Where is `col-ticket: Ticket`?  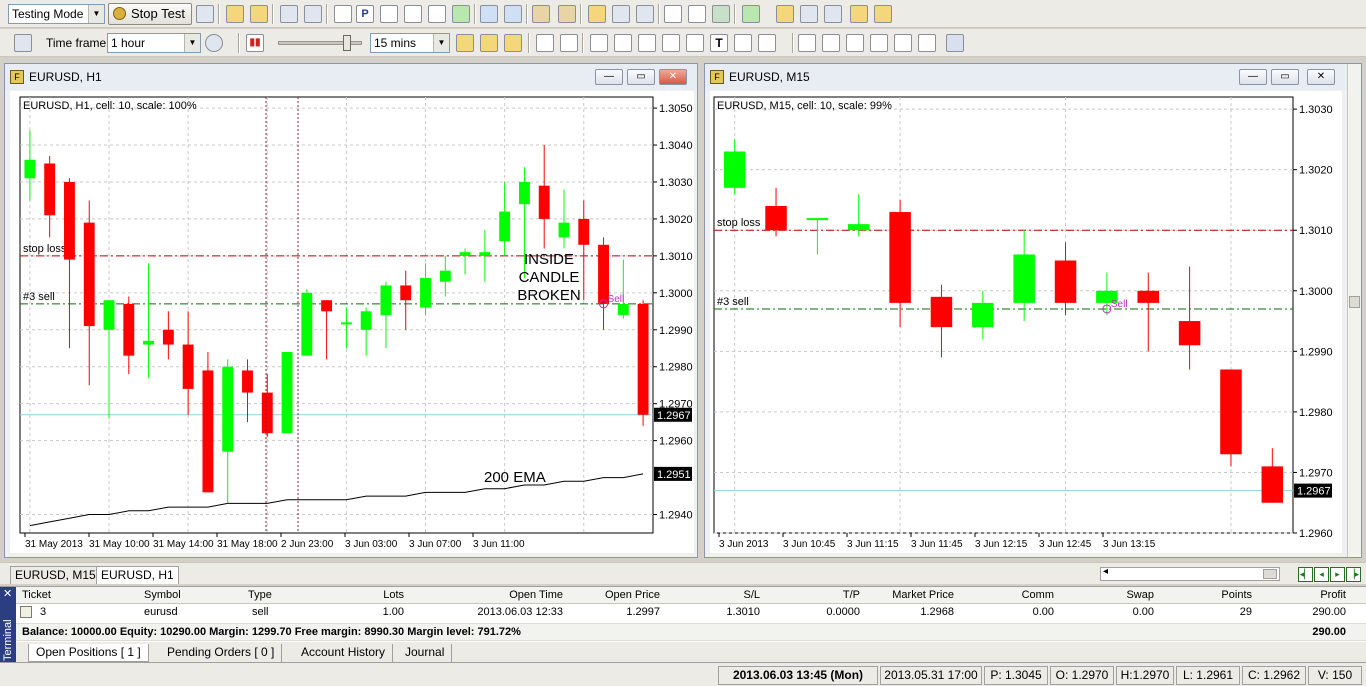 col-ticket: Ticket is located at coordinates (36, 595).